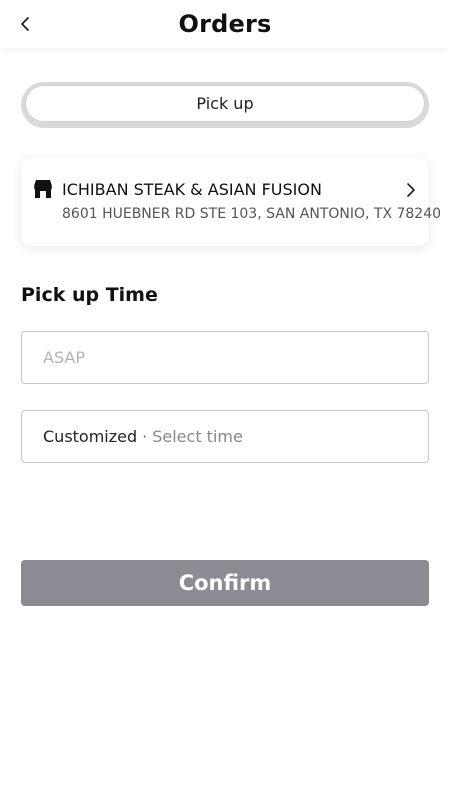 The image size is (450, 800). I want to click on order-mode-toggle: Pick up, so click(225, 105).